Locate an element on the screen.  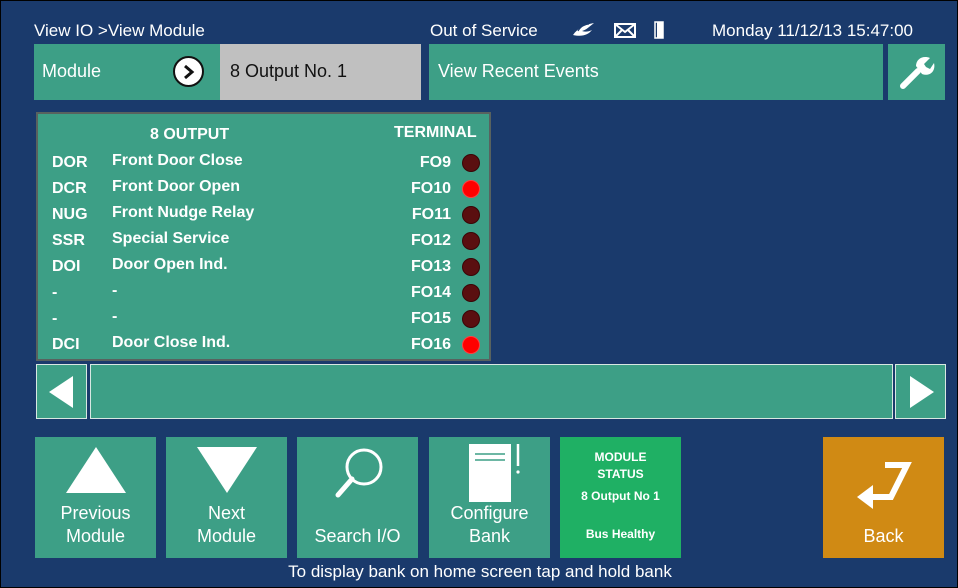
module-select-button is located at coordinates (188, 71).